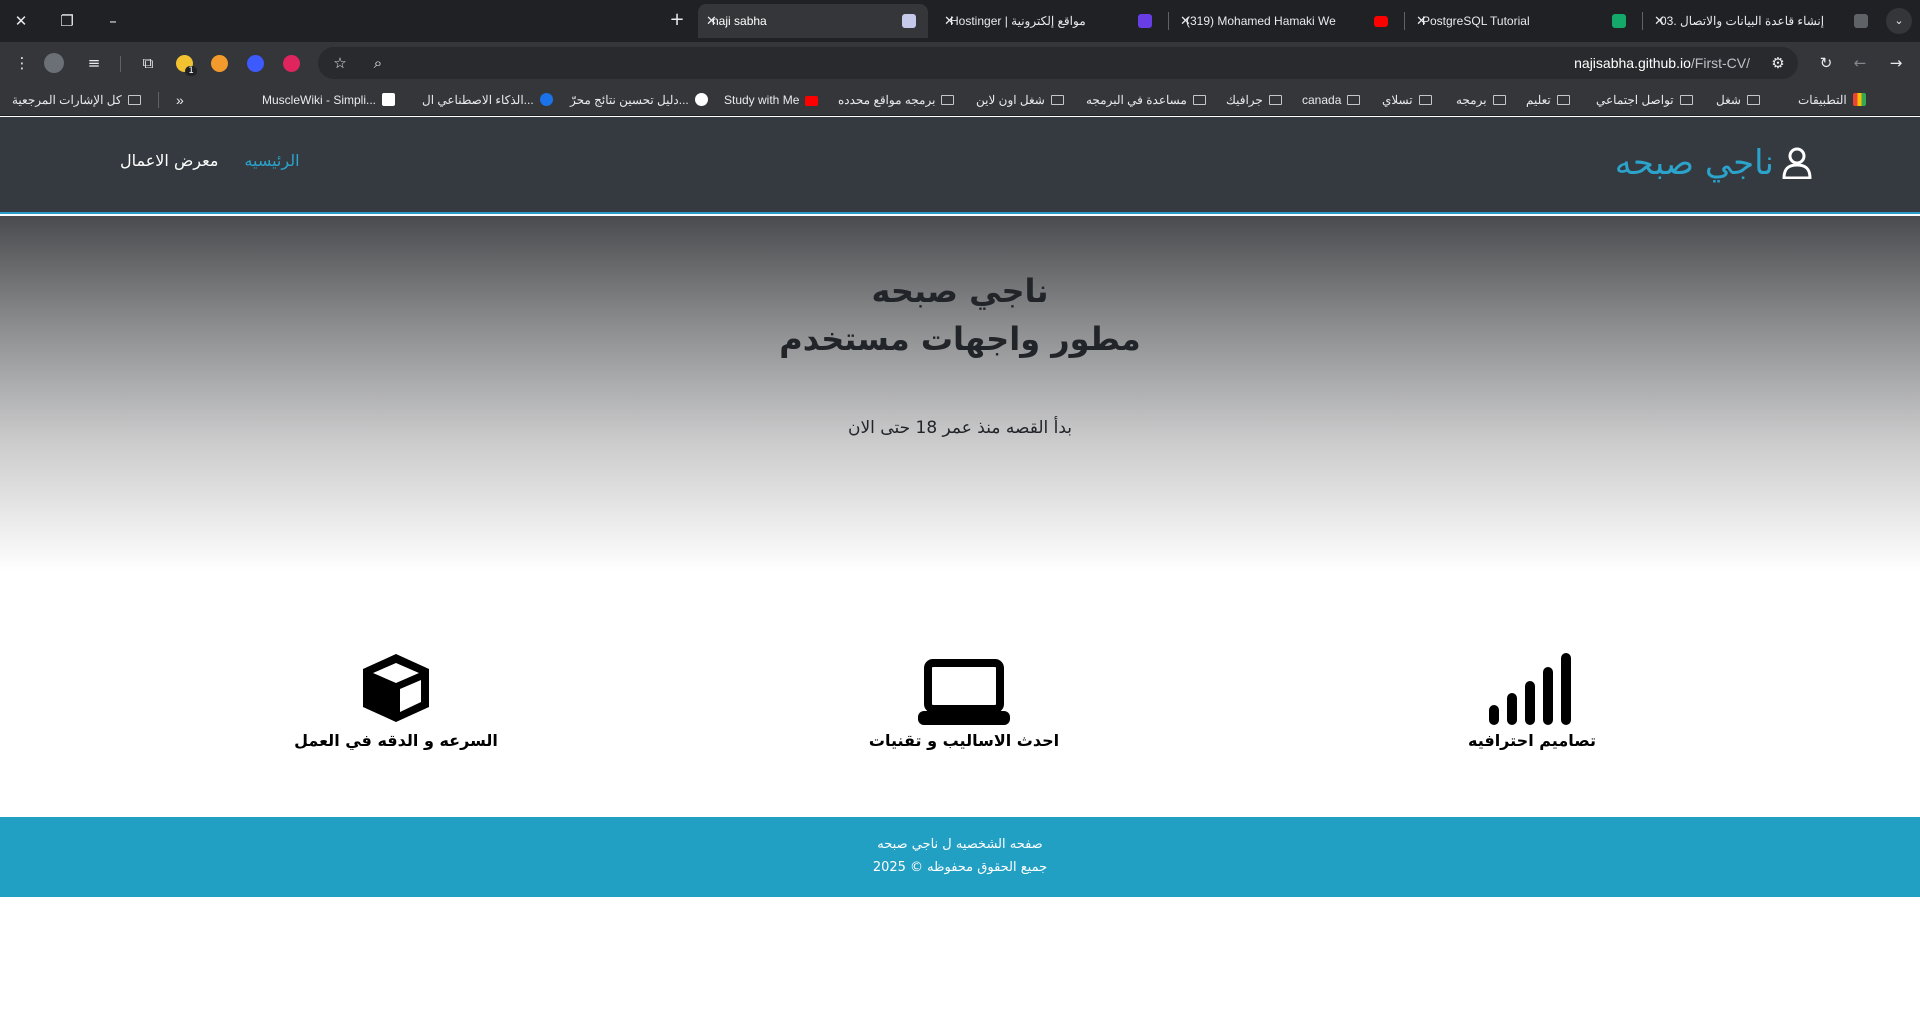  What do you see at coordinates (1797, 163) in the screenshot?
I see `user-icon` at bounding box center [1797, 163].